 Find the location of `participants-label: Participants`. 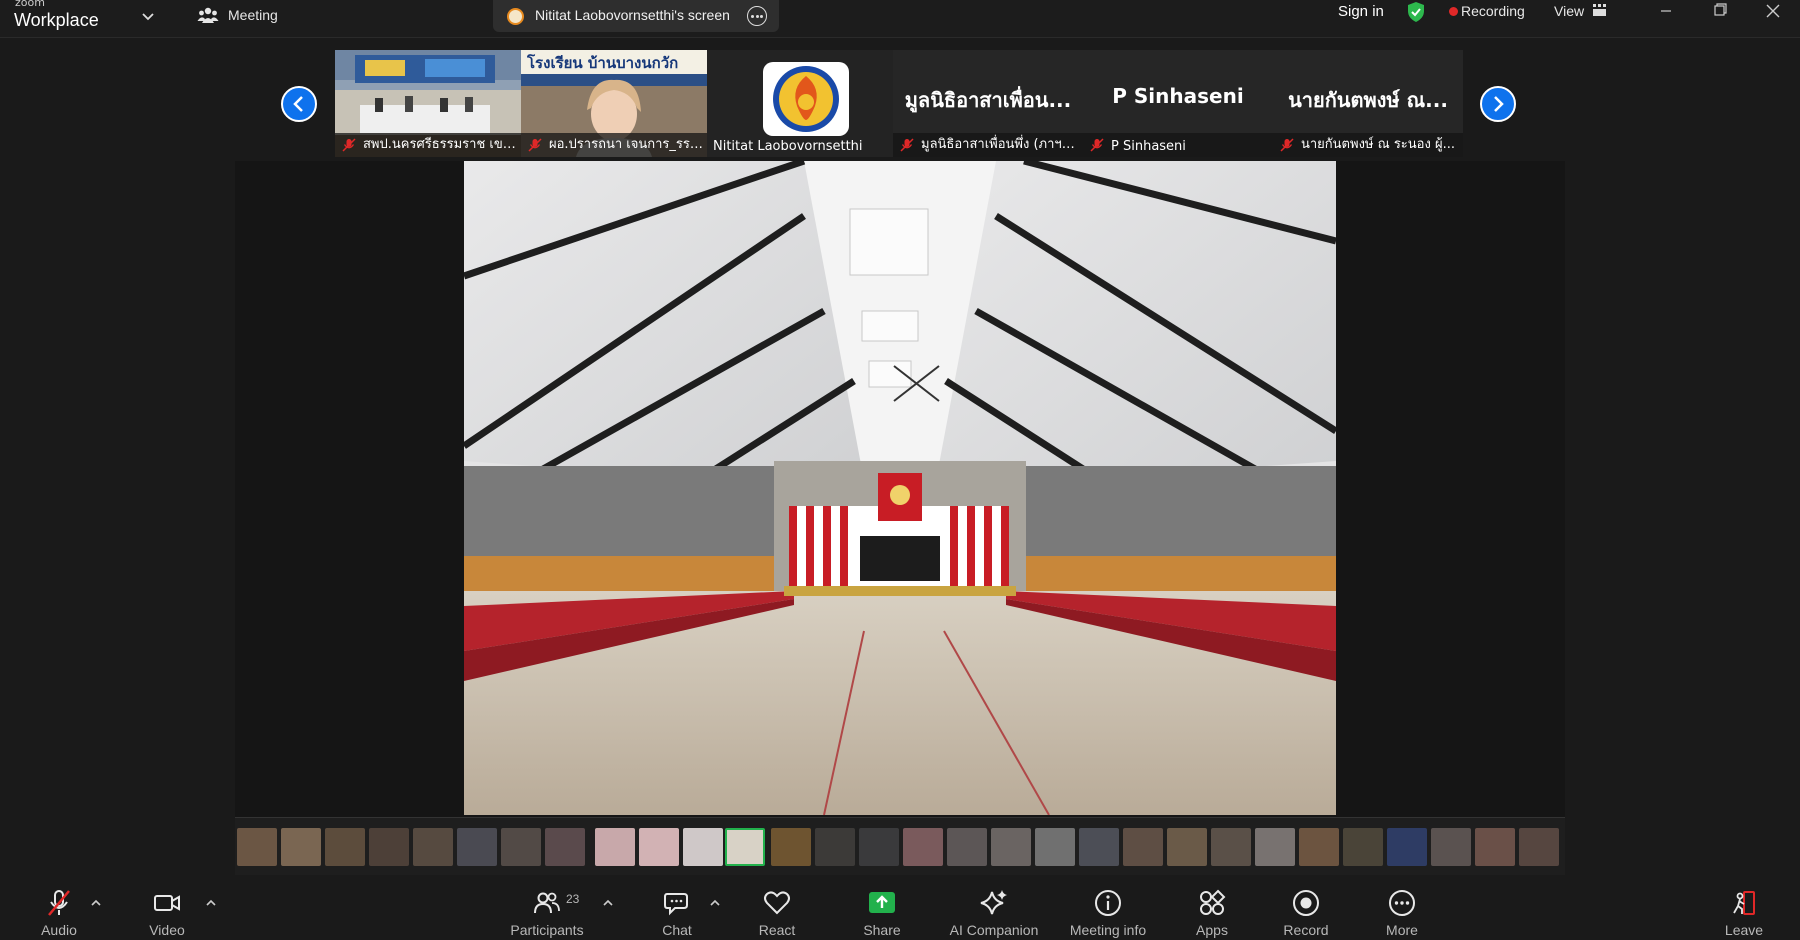

participants-label: Participants is located at coordinates (547, 930).